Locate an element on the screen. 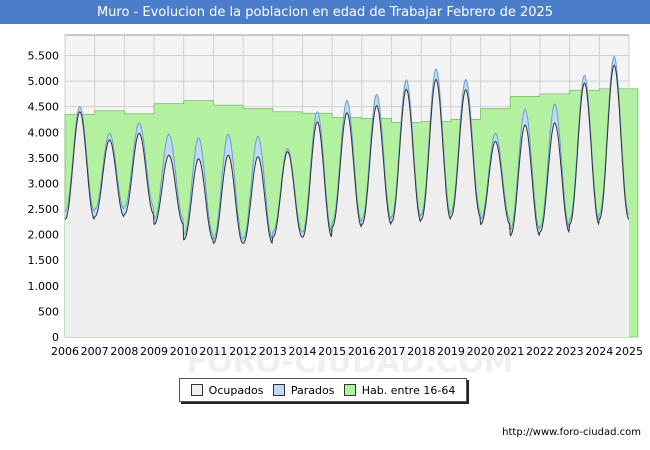 The width and height of the screenshot is (650, 450). x-tick-label: 2010 is located at coordinates (184, 351).